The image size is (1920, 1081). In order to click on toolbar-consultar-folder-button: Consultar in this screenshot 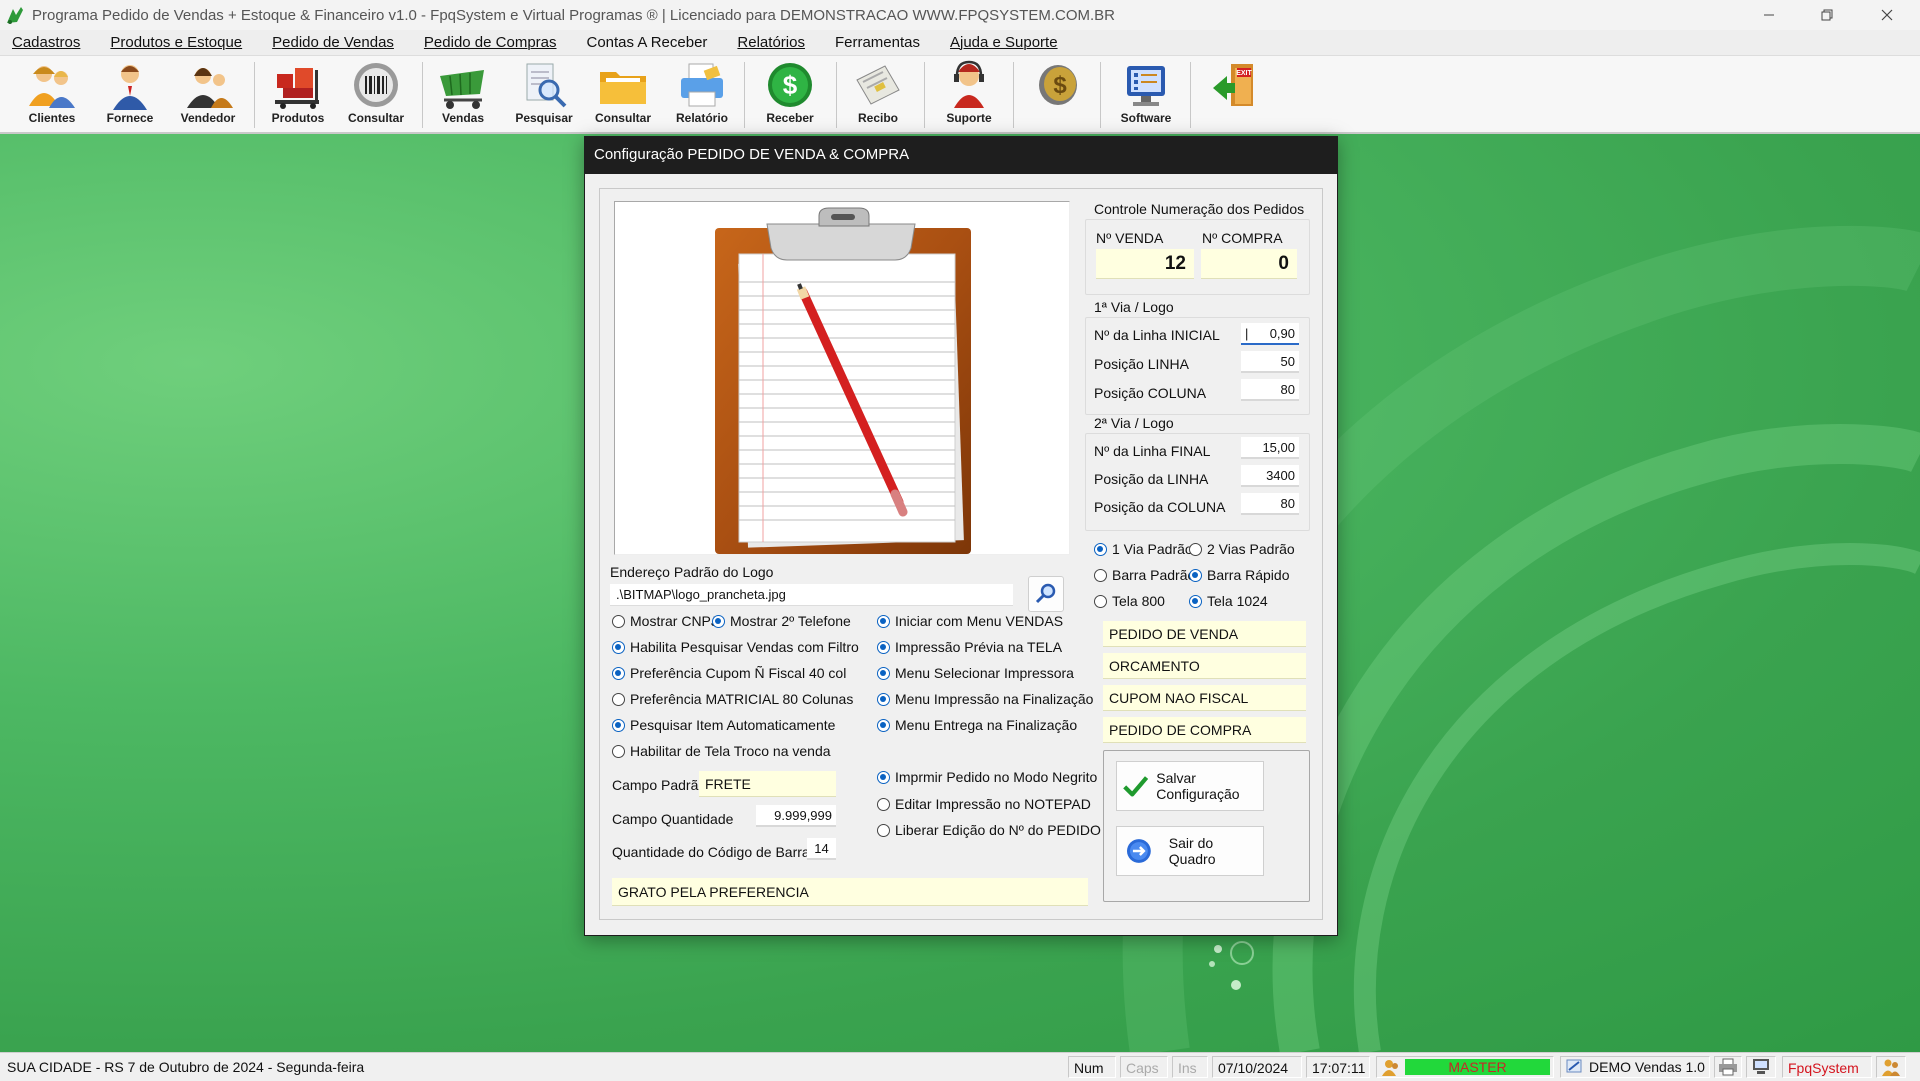, I will do `click(623, 95)`.